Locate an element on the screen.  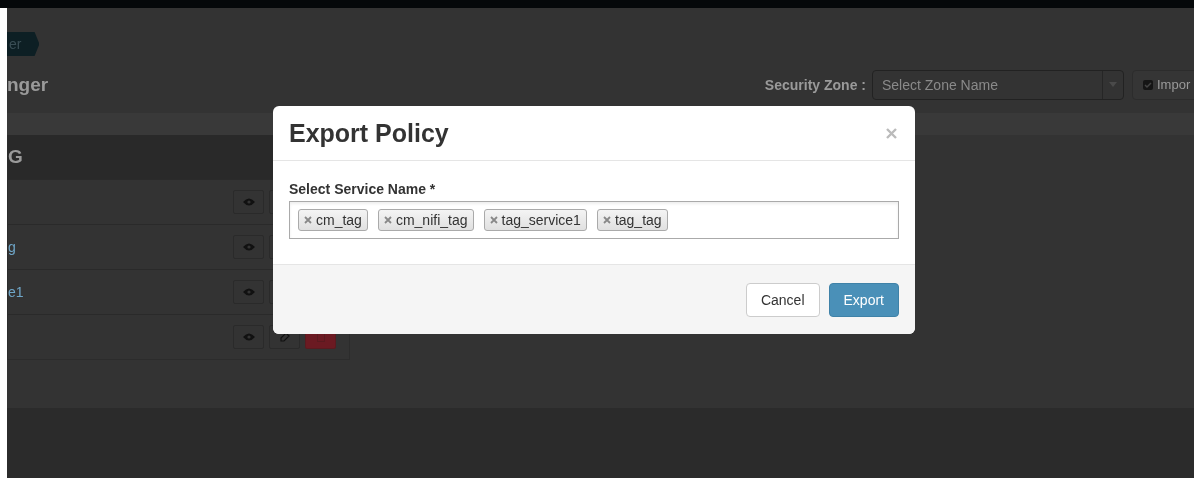
service-tag: tag_service1 is located at coordinates (535, 220).